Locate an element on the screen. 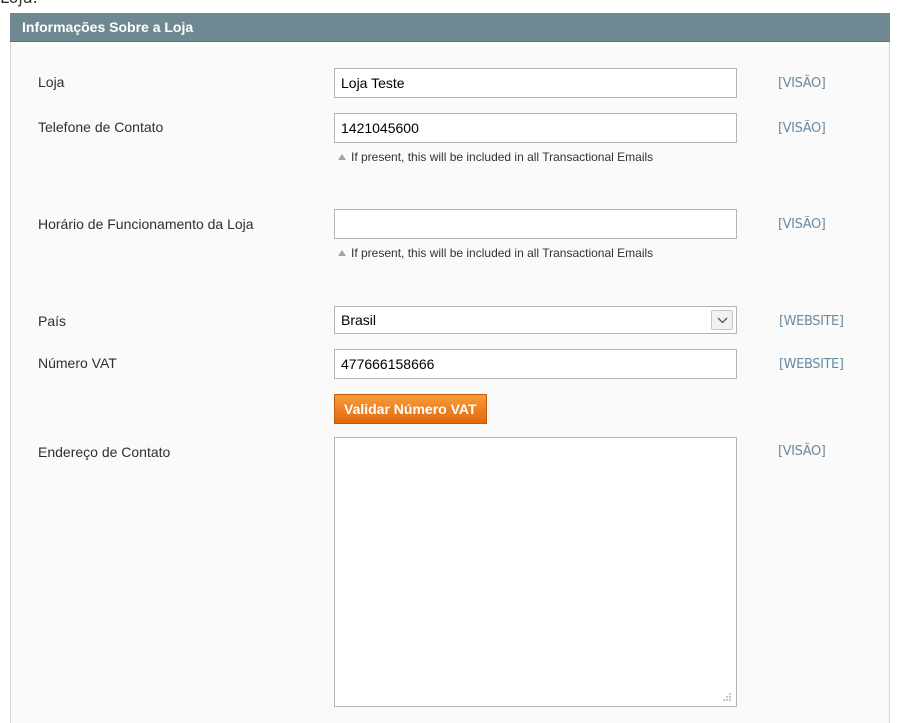 The width and height of the screenshot is (900, 723). address-label: Endereço de Contato is located at coordinates (104, 452).